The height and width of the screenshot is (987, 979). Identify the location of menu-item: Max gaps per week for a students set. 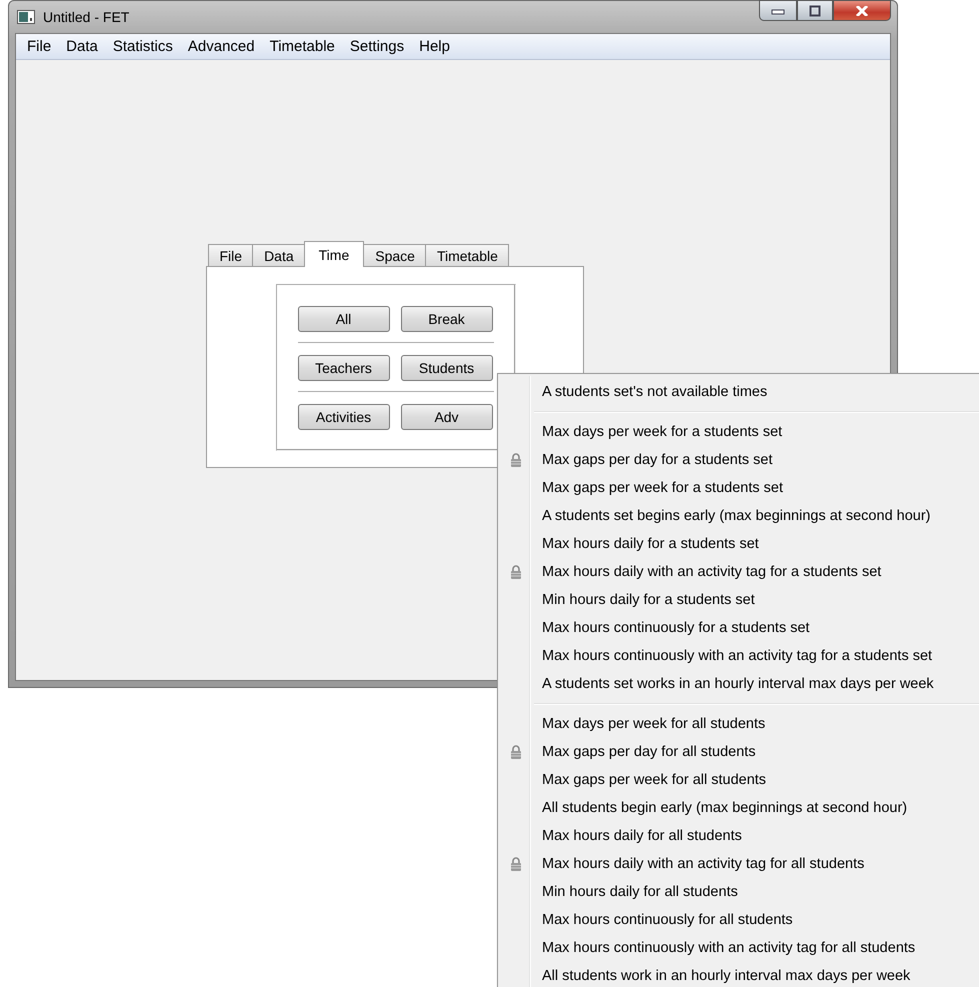
(739, 488).